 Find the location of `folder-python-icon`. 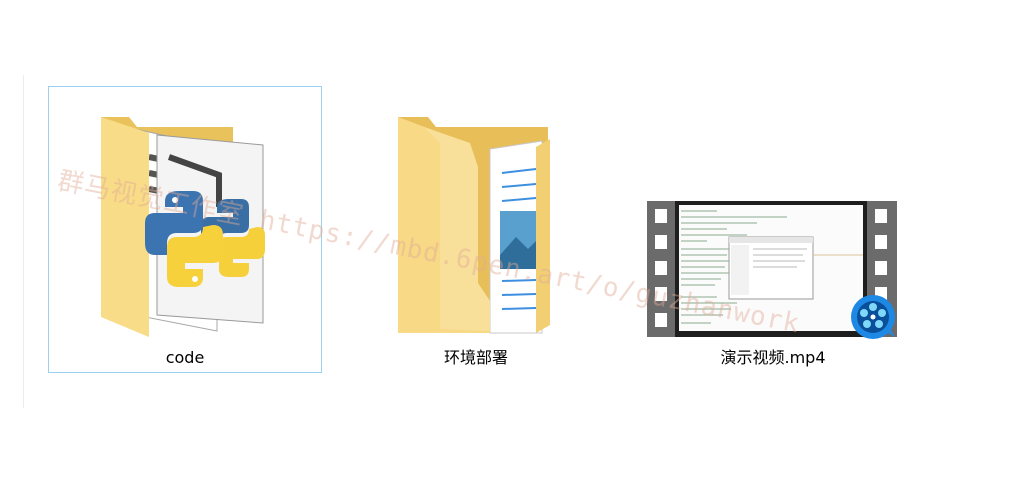

folder-python-icon is located at coordinates (185, 217).